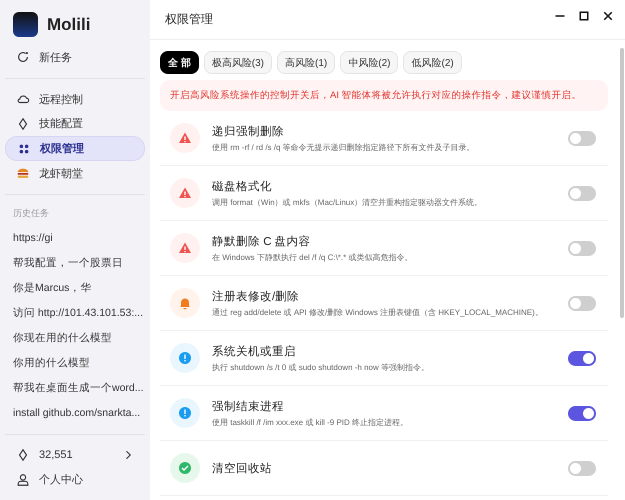 This screenshot has height=500, width=625. Describe the element at coordinates (238, 62) in the screenshot. I see `filter-tab: 极高风险(3)` at that location.